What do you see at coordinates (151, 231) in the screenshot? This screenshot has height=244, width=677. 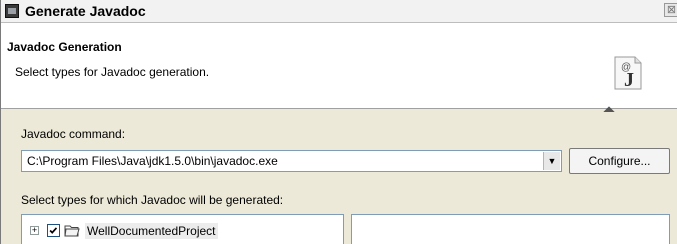 I see `tree-item-label: WellDocumentedProject` at bounding box center [151, 231].